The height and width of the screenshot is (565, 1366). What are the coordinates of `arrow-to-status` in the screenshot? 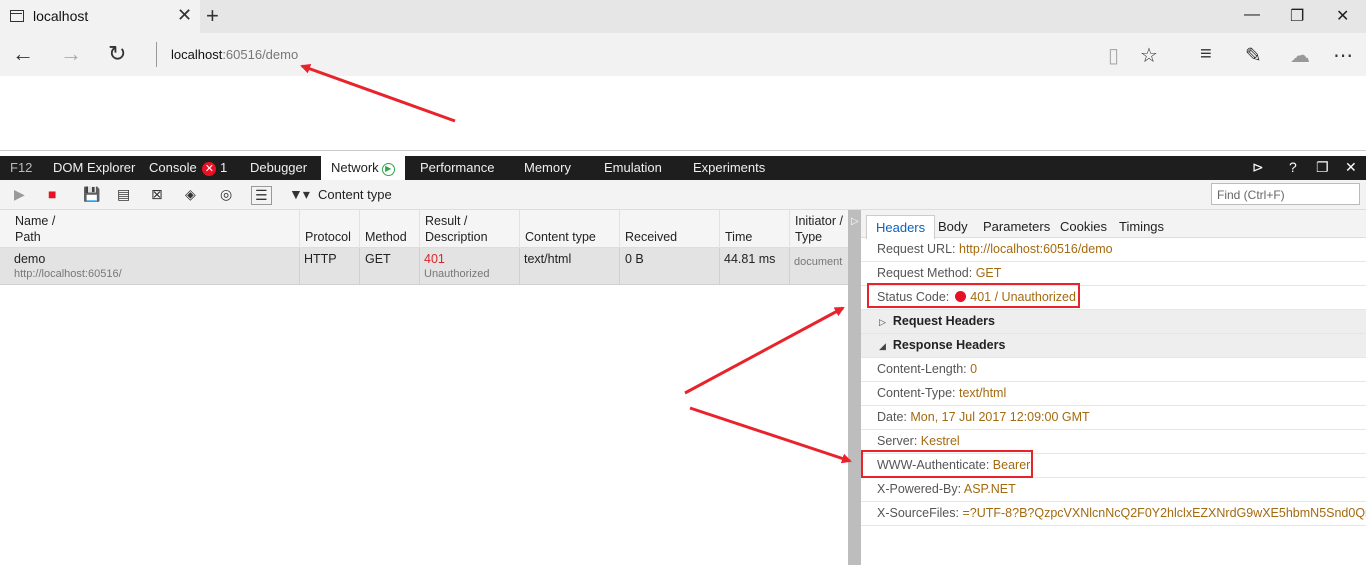 It's located at (764, 350).